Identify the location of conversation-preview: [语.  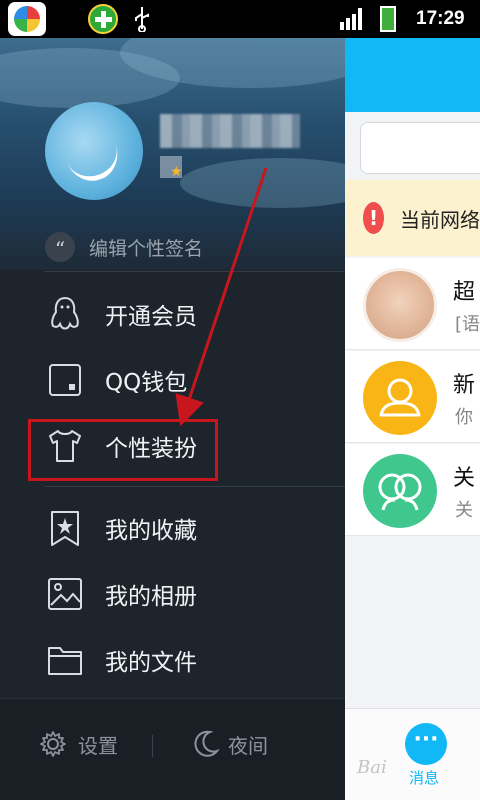
(467, 324).